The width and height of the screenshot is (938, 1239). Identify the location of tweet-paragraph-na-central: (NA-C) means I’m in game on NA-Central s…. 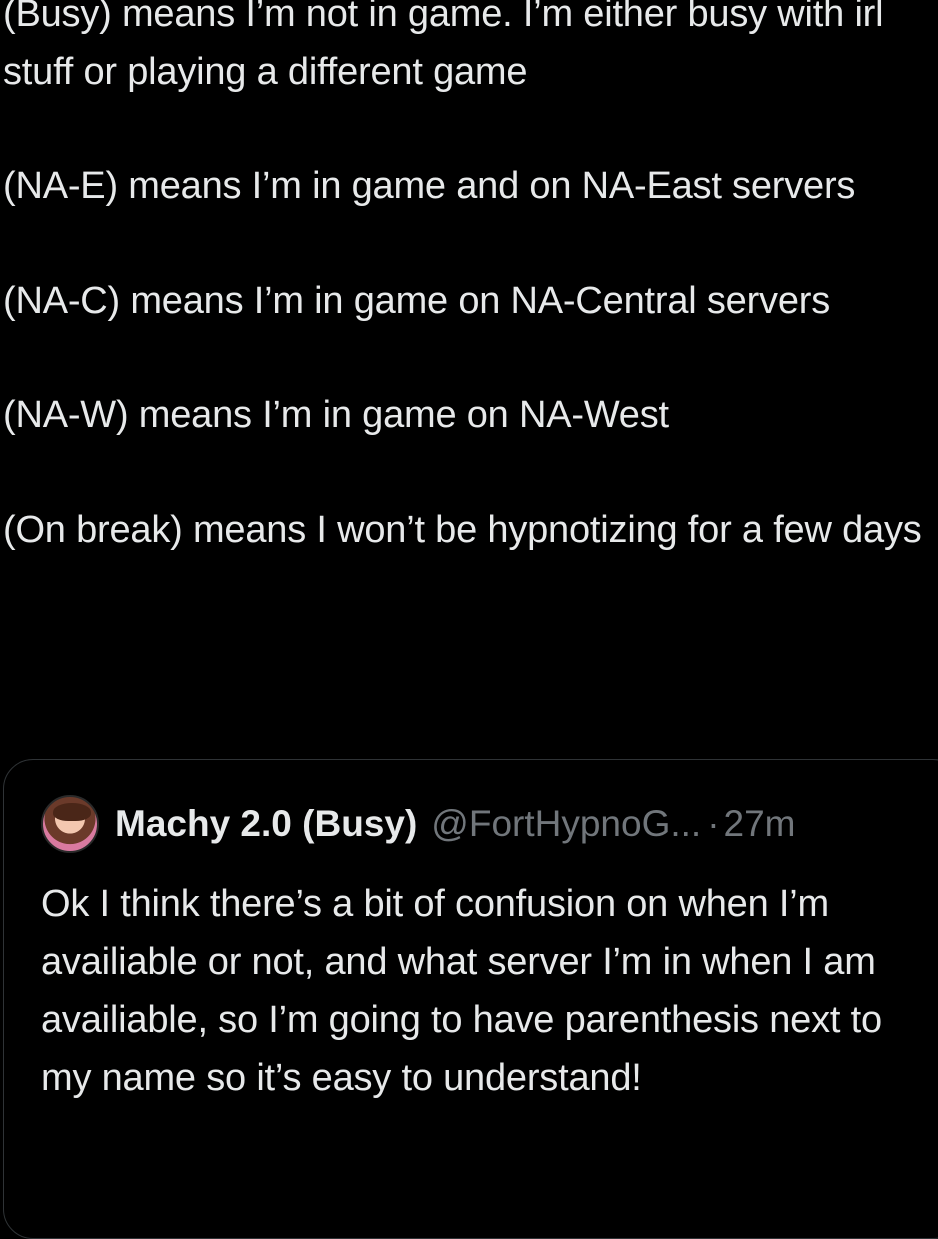
(417, 300).